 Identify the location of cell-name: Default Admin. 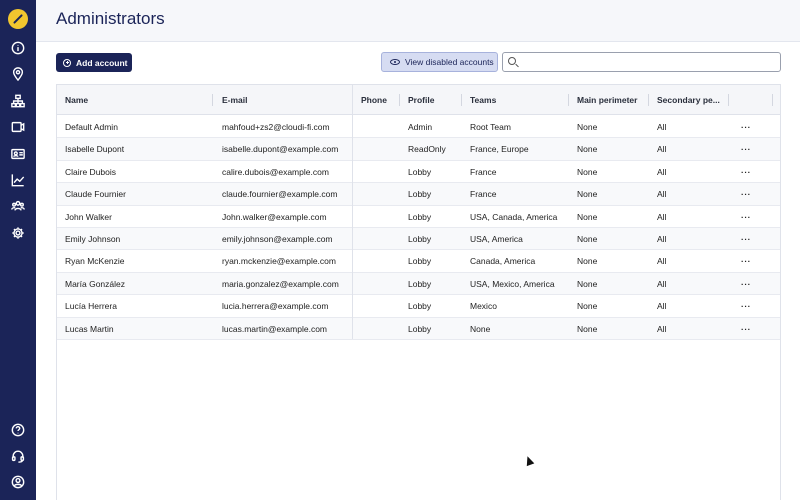
(91, 127).